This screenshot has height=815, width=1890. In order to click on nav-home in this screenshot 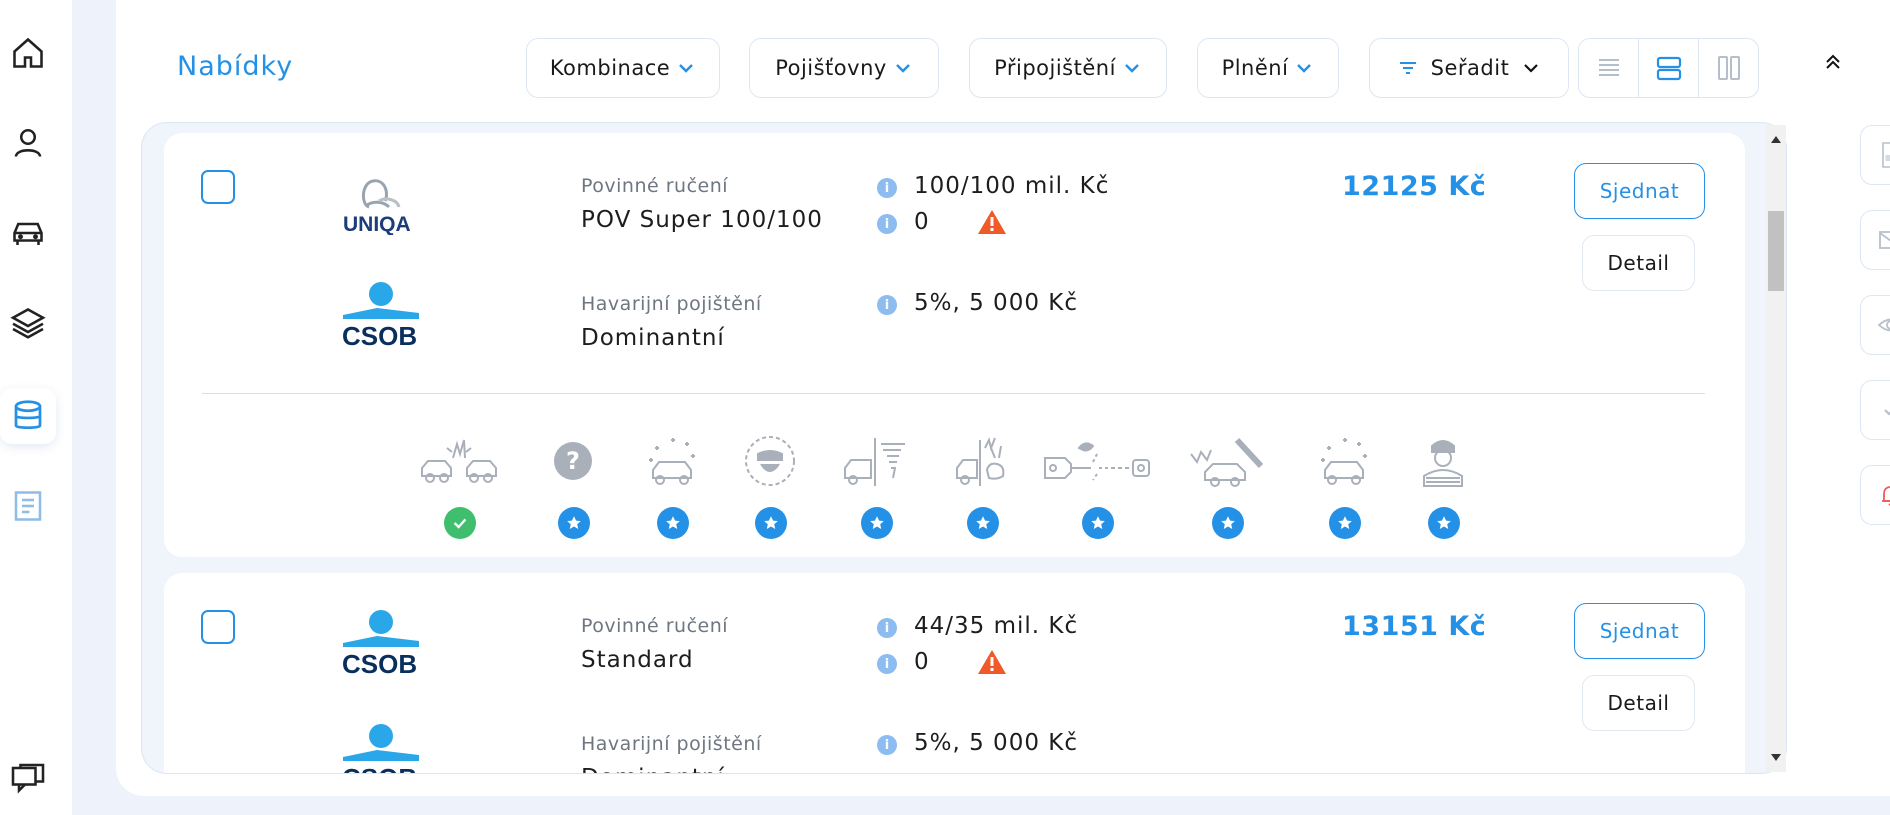, I will do `click(28, 53)`.